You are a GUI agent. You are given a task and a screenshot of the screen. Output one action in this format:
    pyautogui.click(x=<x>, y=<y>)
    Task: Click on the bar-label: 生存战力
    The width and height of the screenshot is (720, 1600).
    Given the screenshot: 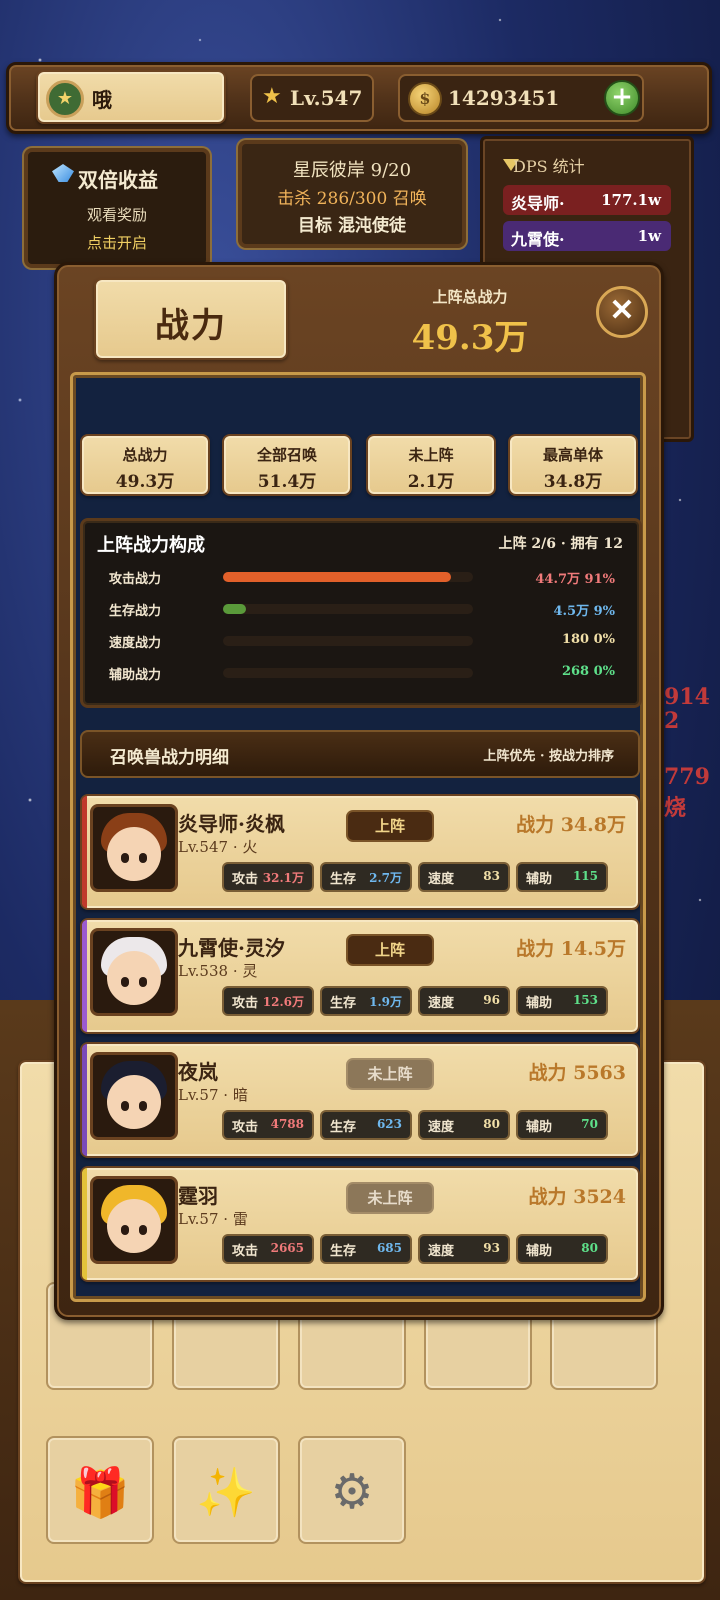 What is the action you would take?
    pyautogui.click(x=135, y=611)
    